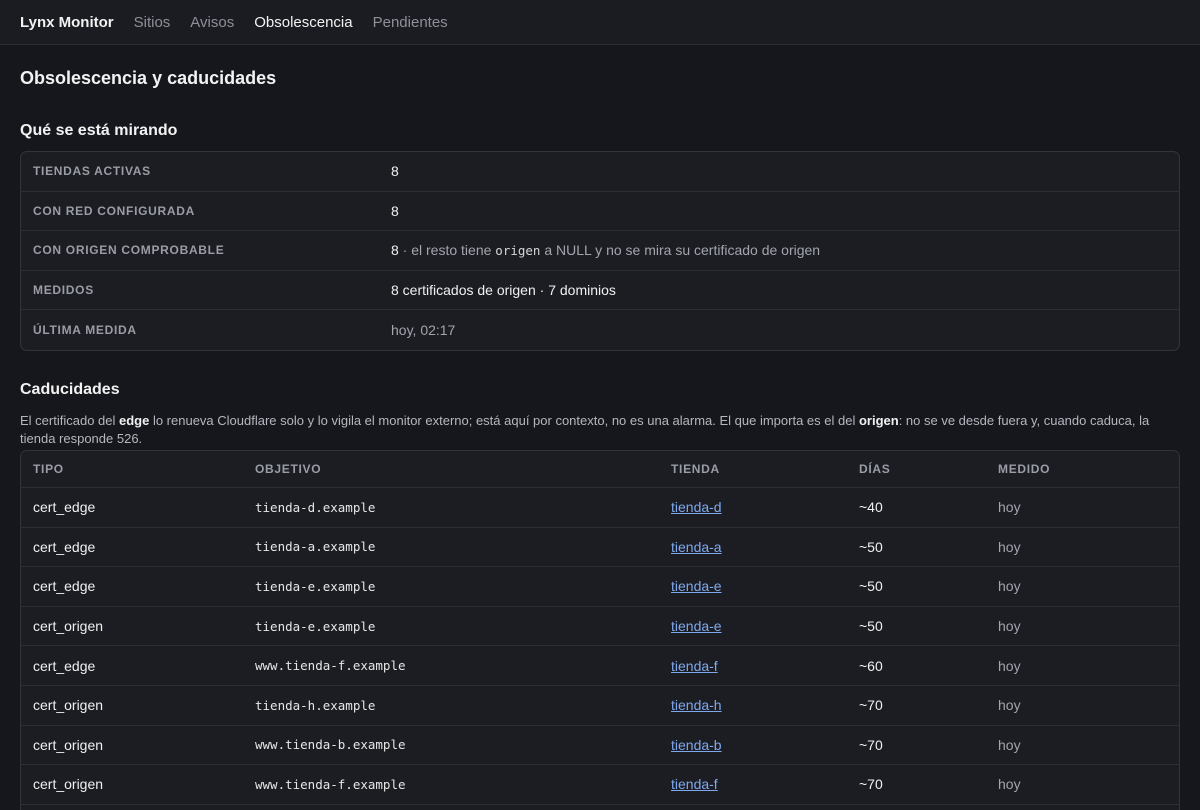  What do you see at coordinates (600, 587) in the screenshot?
I see `table-row: cert_edge tienda-e.example tienda-e ~50 hoy` at bounding box center [600, 587].